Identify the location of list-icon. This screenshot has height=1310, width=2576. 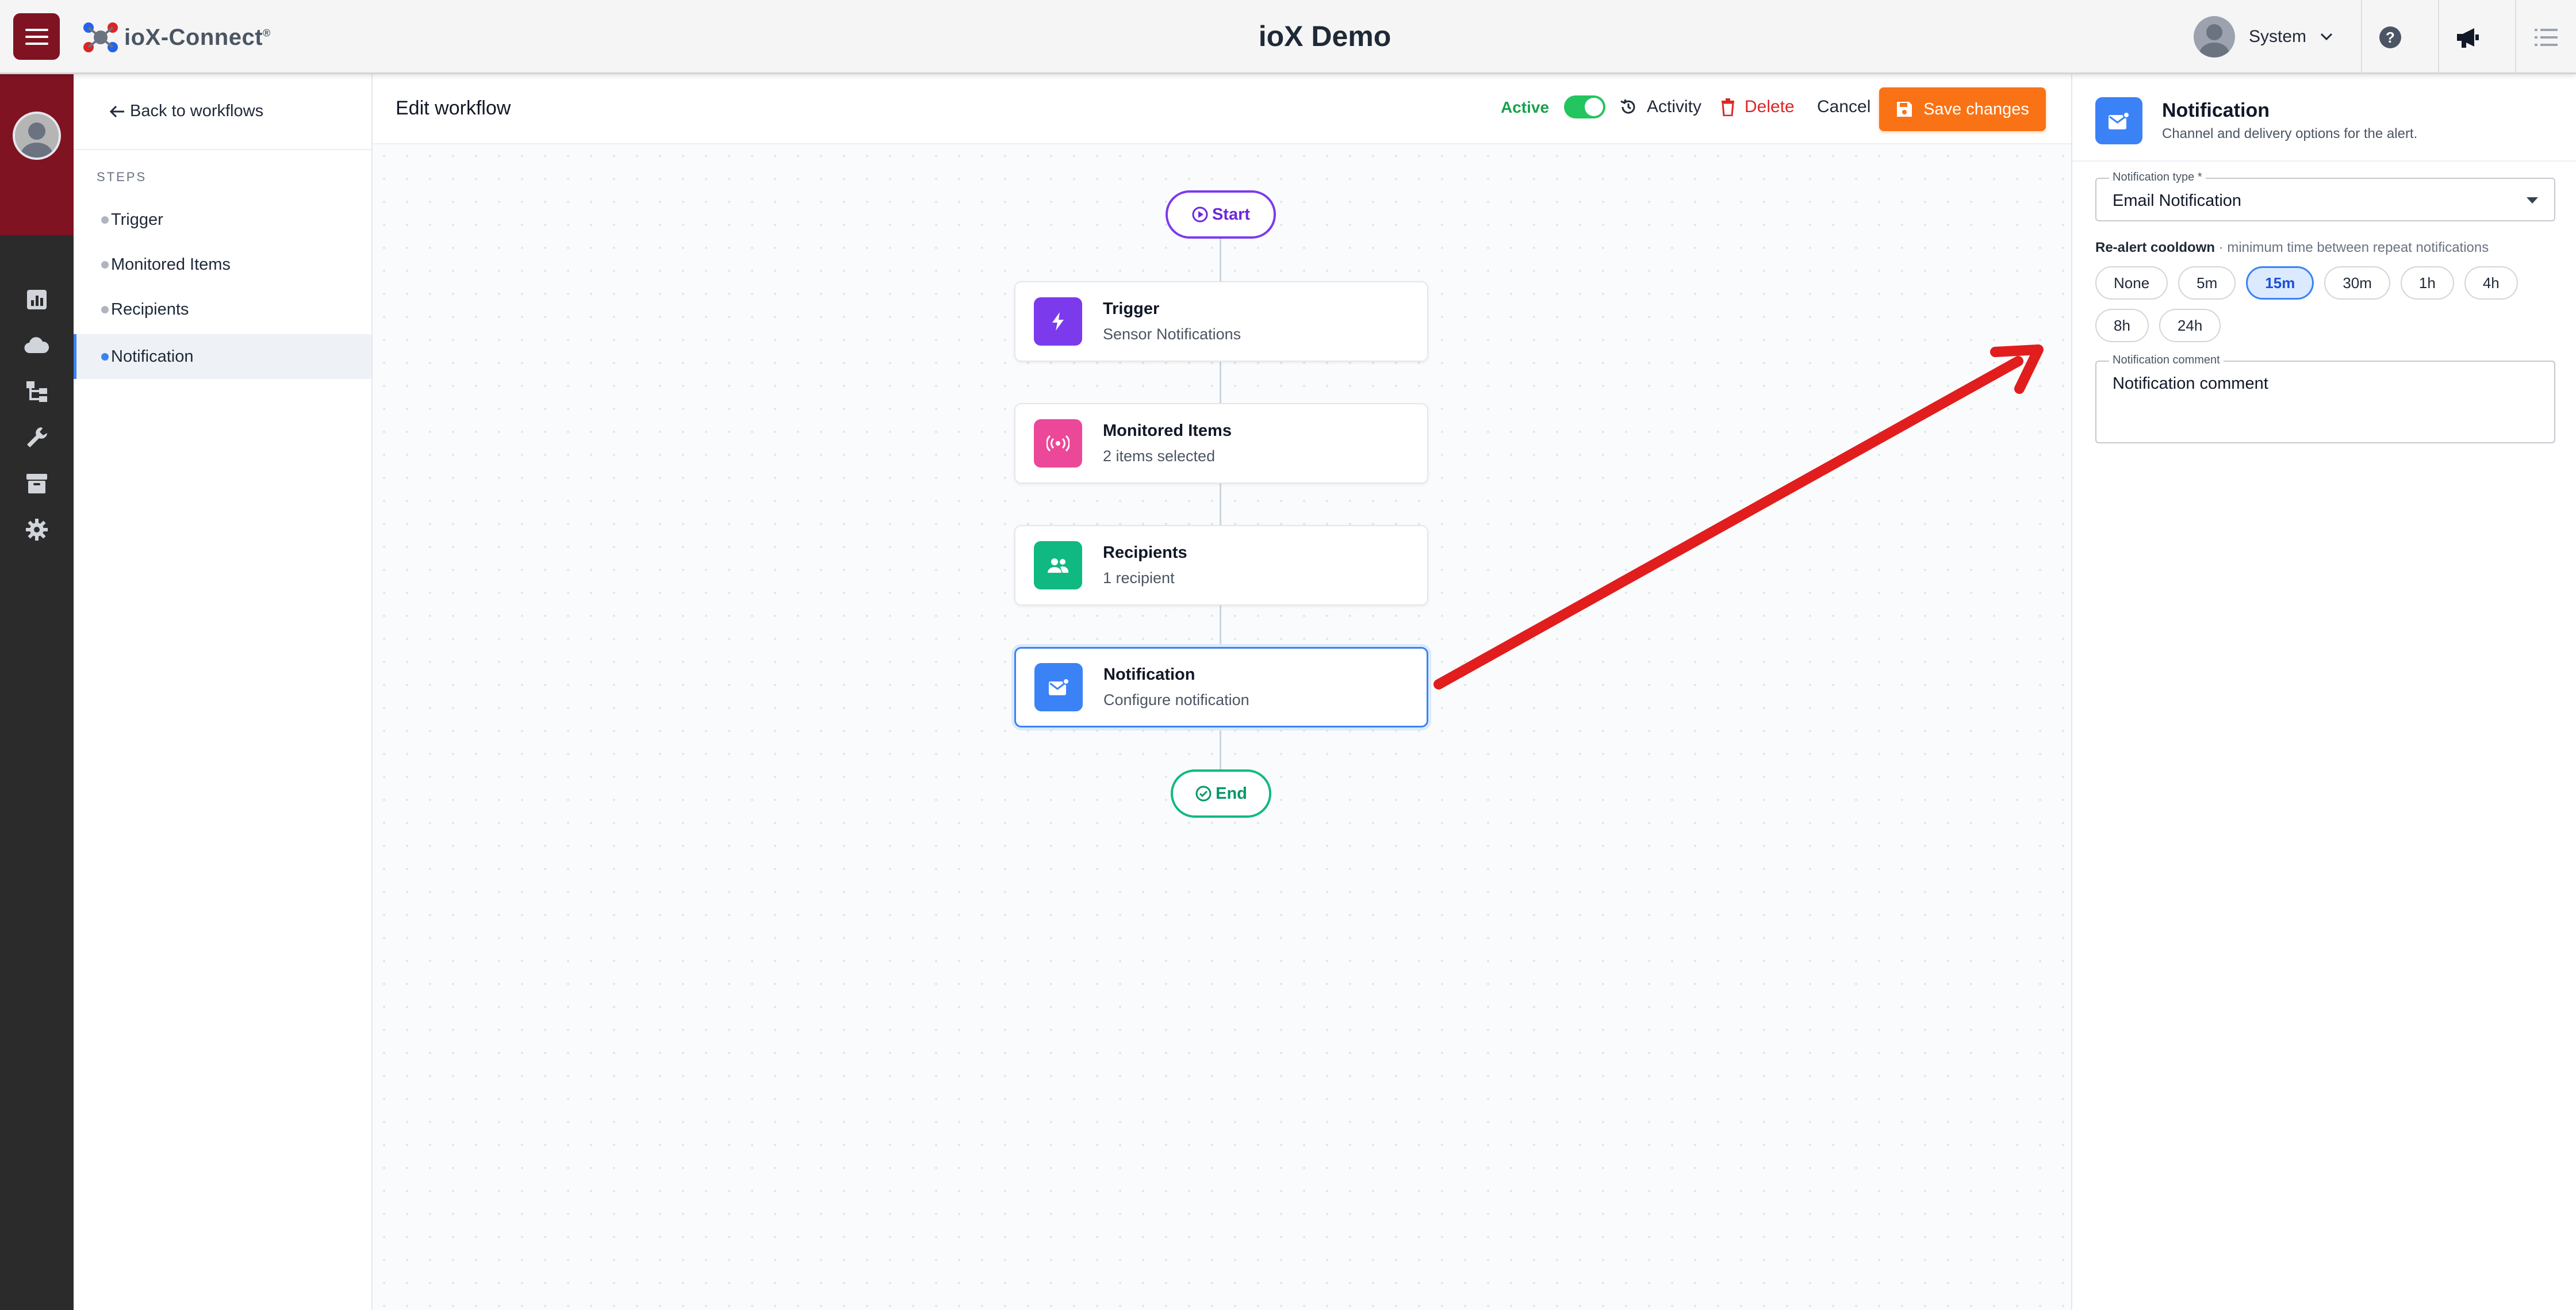
(2546, 37).